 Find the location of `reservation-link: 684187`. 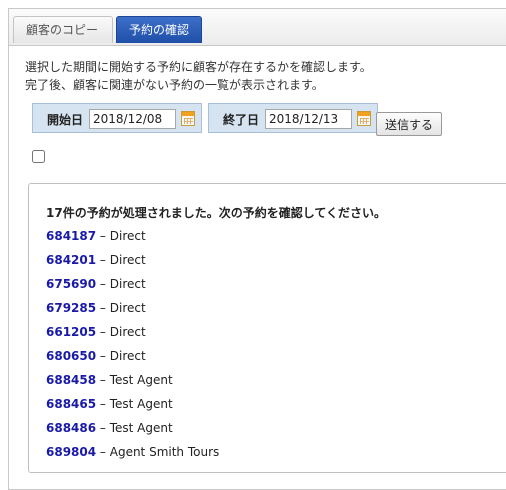

reservation-link: 684187 is located at coordinates (71, 236).